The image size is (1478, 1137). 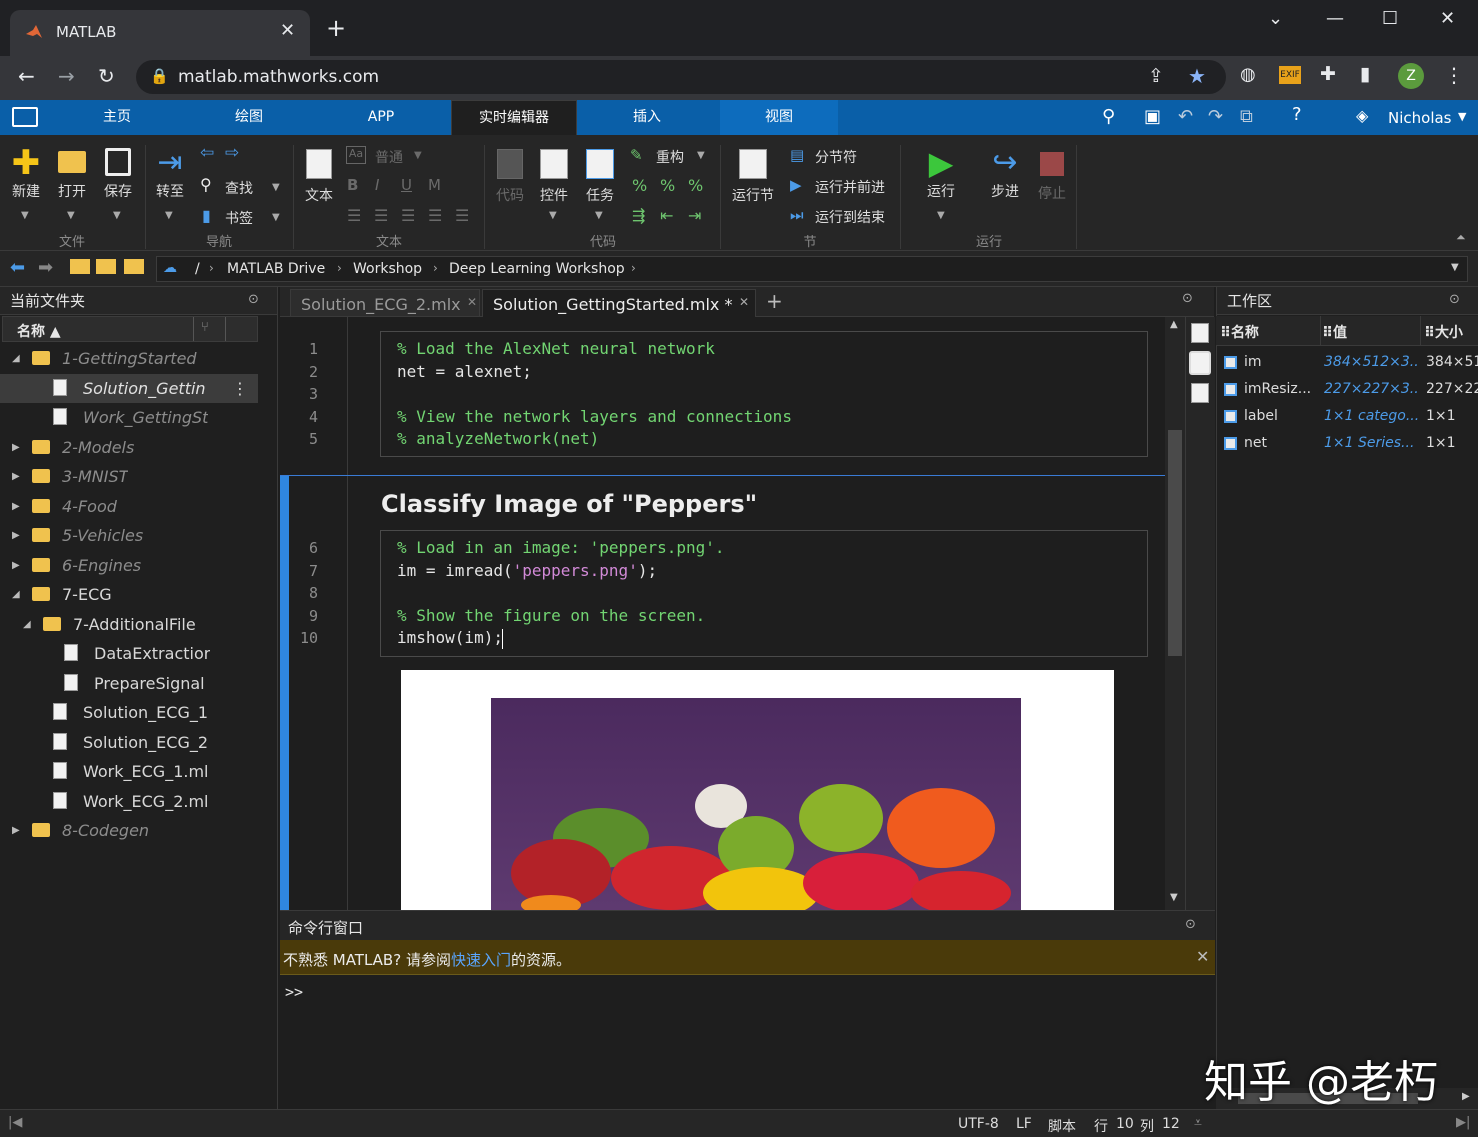 I want to click on search-folder-icon, so click(x=134, y=266).